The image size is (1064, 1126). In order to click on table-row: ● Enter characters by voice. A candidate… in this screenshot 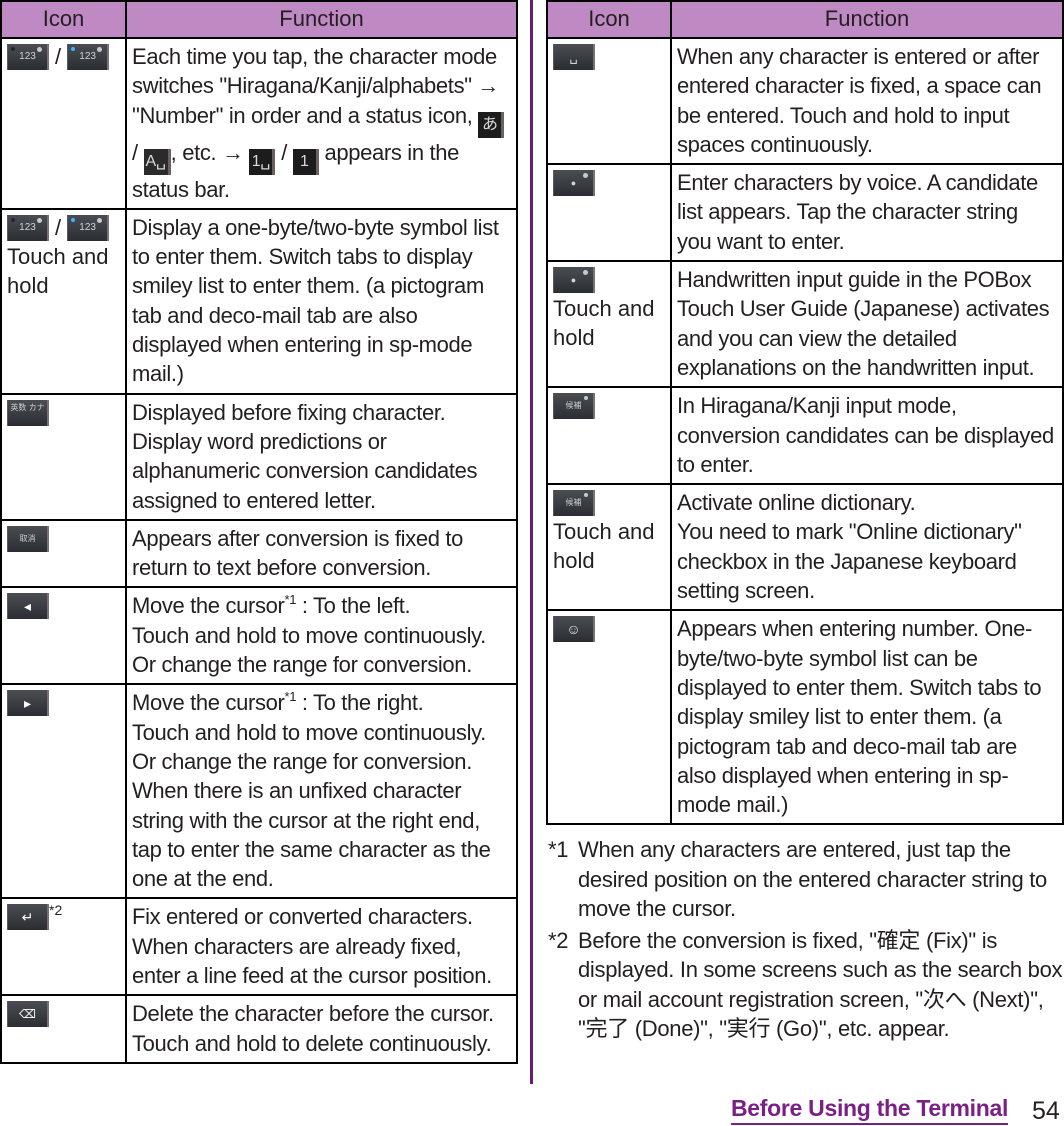, I will do `click(805, 213)`.